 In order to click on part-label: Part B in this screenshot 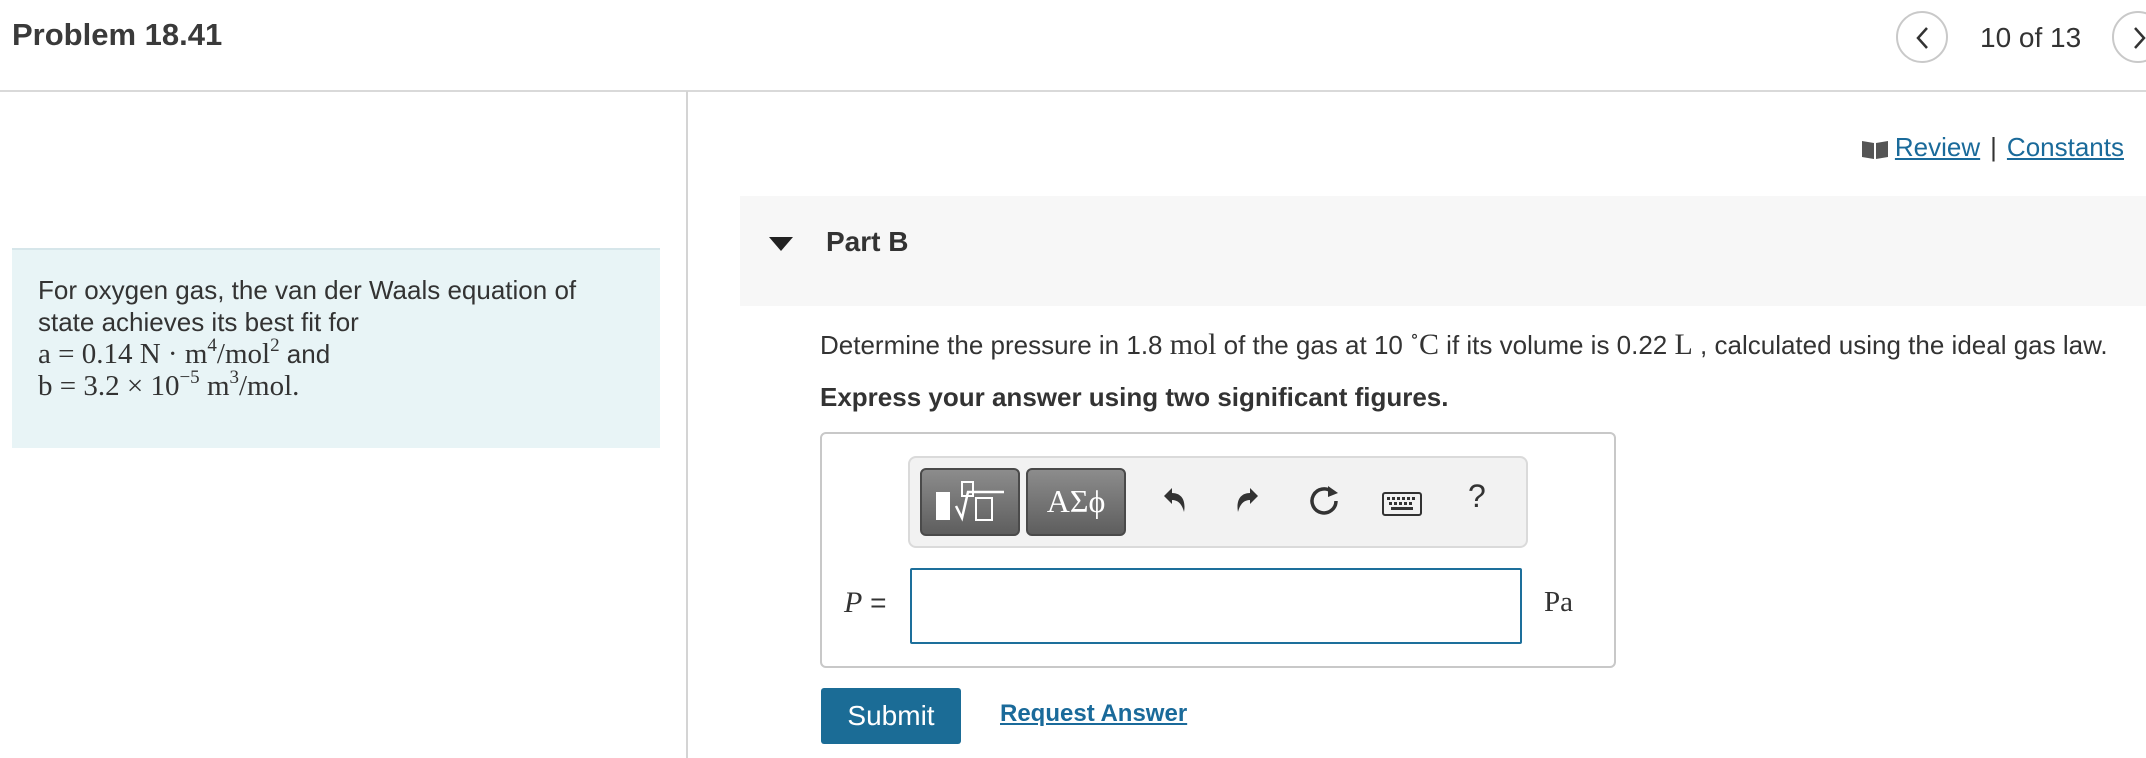, I will do `click(867, 241)`.